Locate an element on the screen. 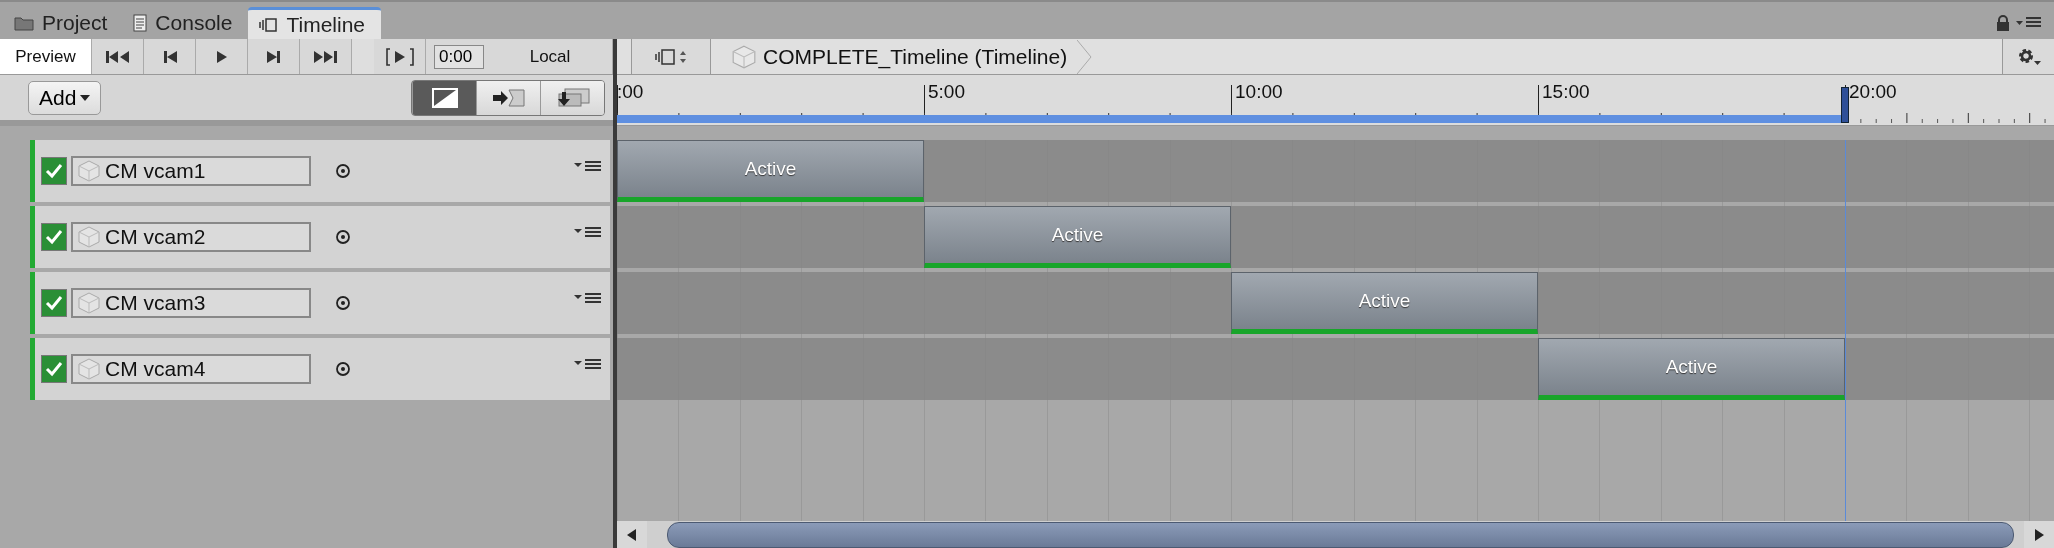  play-range-icon is located at coordinates (399, 56).